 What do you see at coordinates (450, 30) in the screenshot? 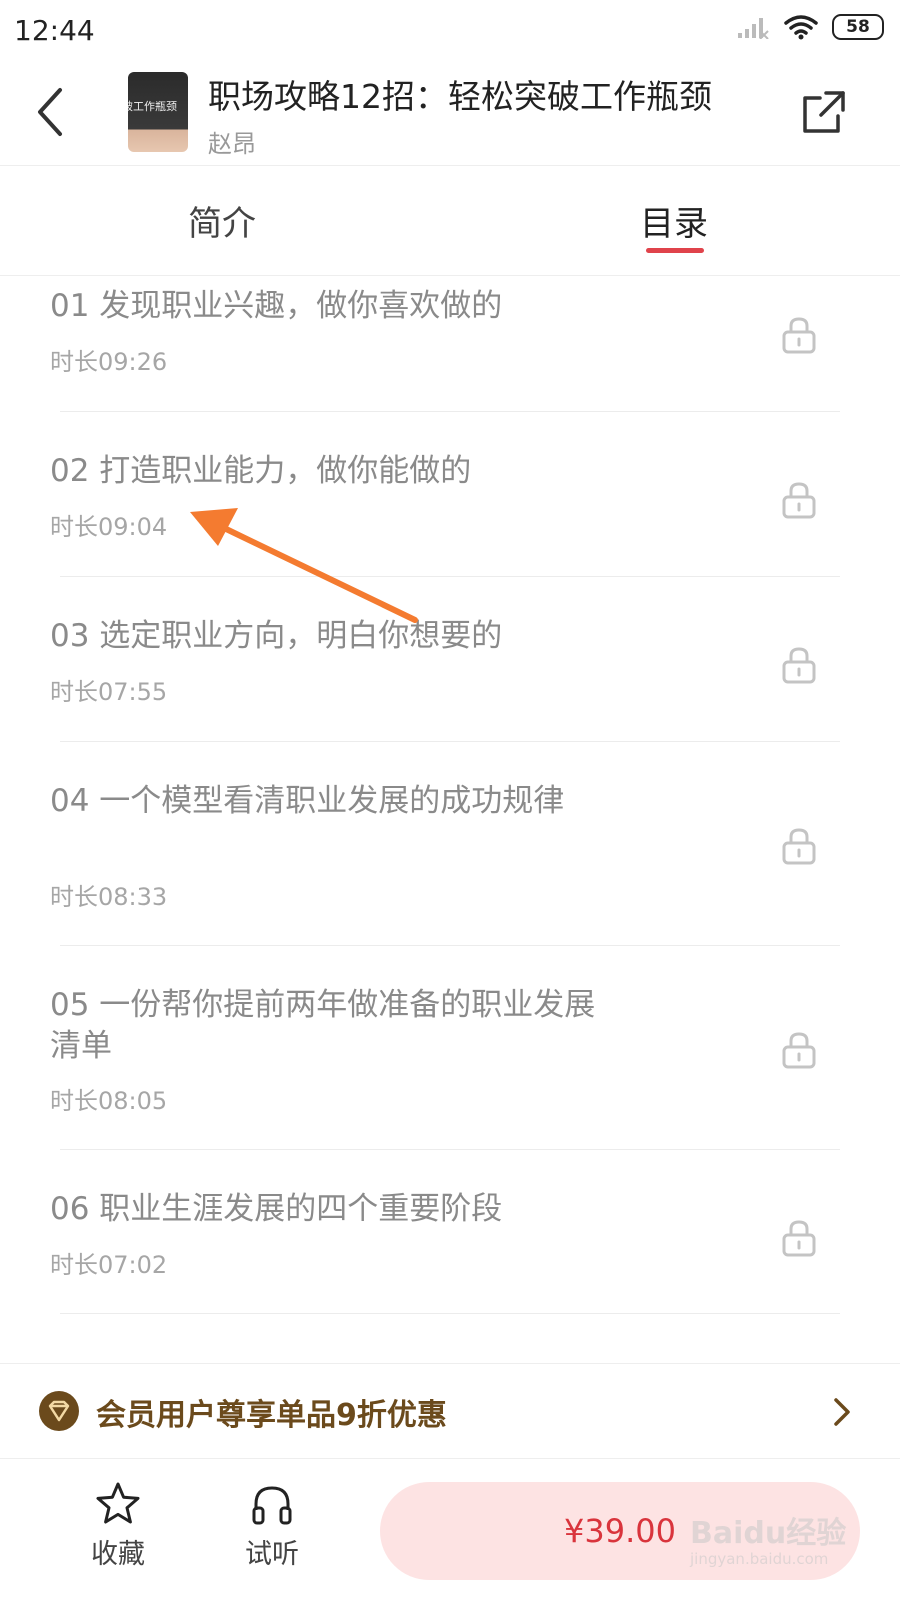
I see `status-bar: 12:44 58` at bounding box center [450, 30].